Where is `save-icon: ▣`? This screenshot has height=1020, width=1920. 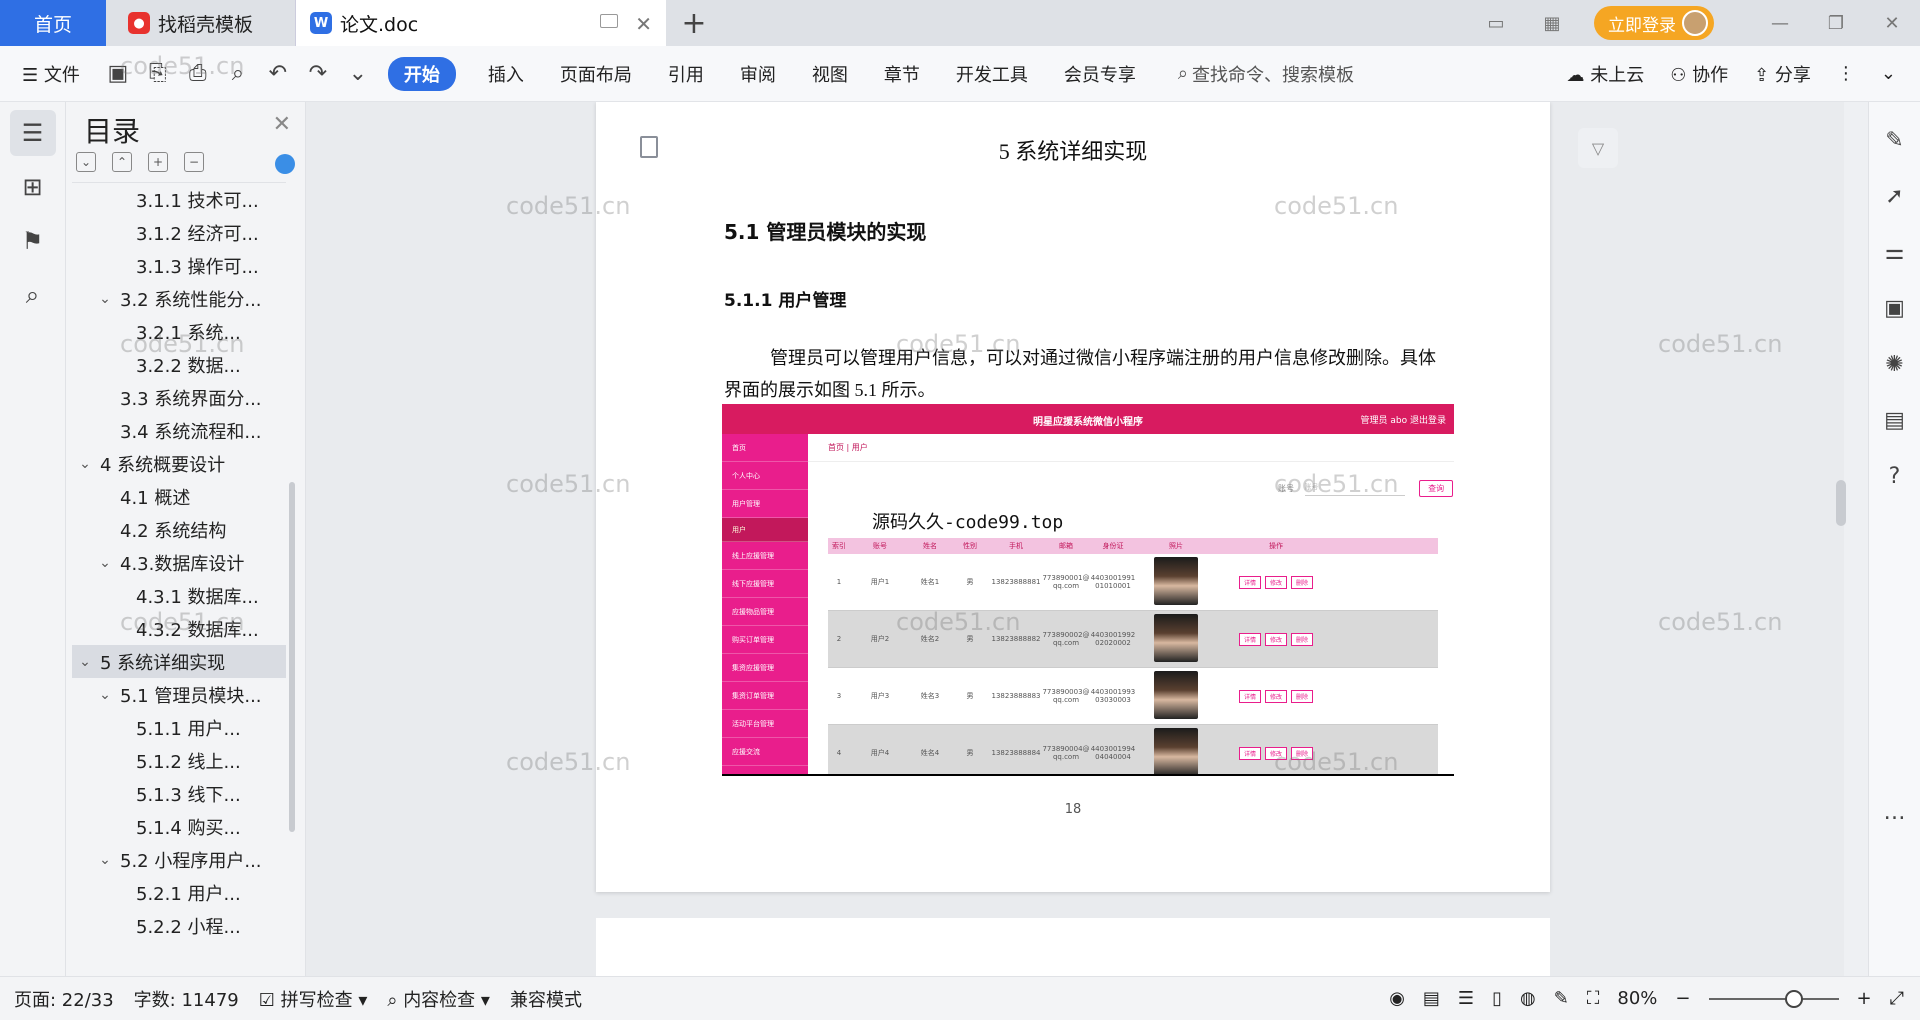 save-icon: ▣ is located at coordinates (118, 74).